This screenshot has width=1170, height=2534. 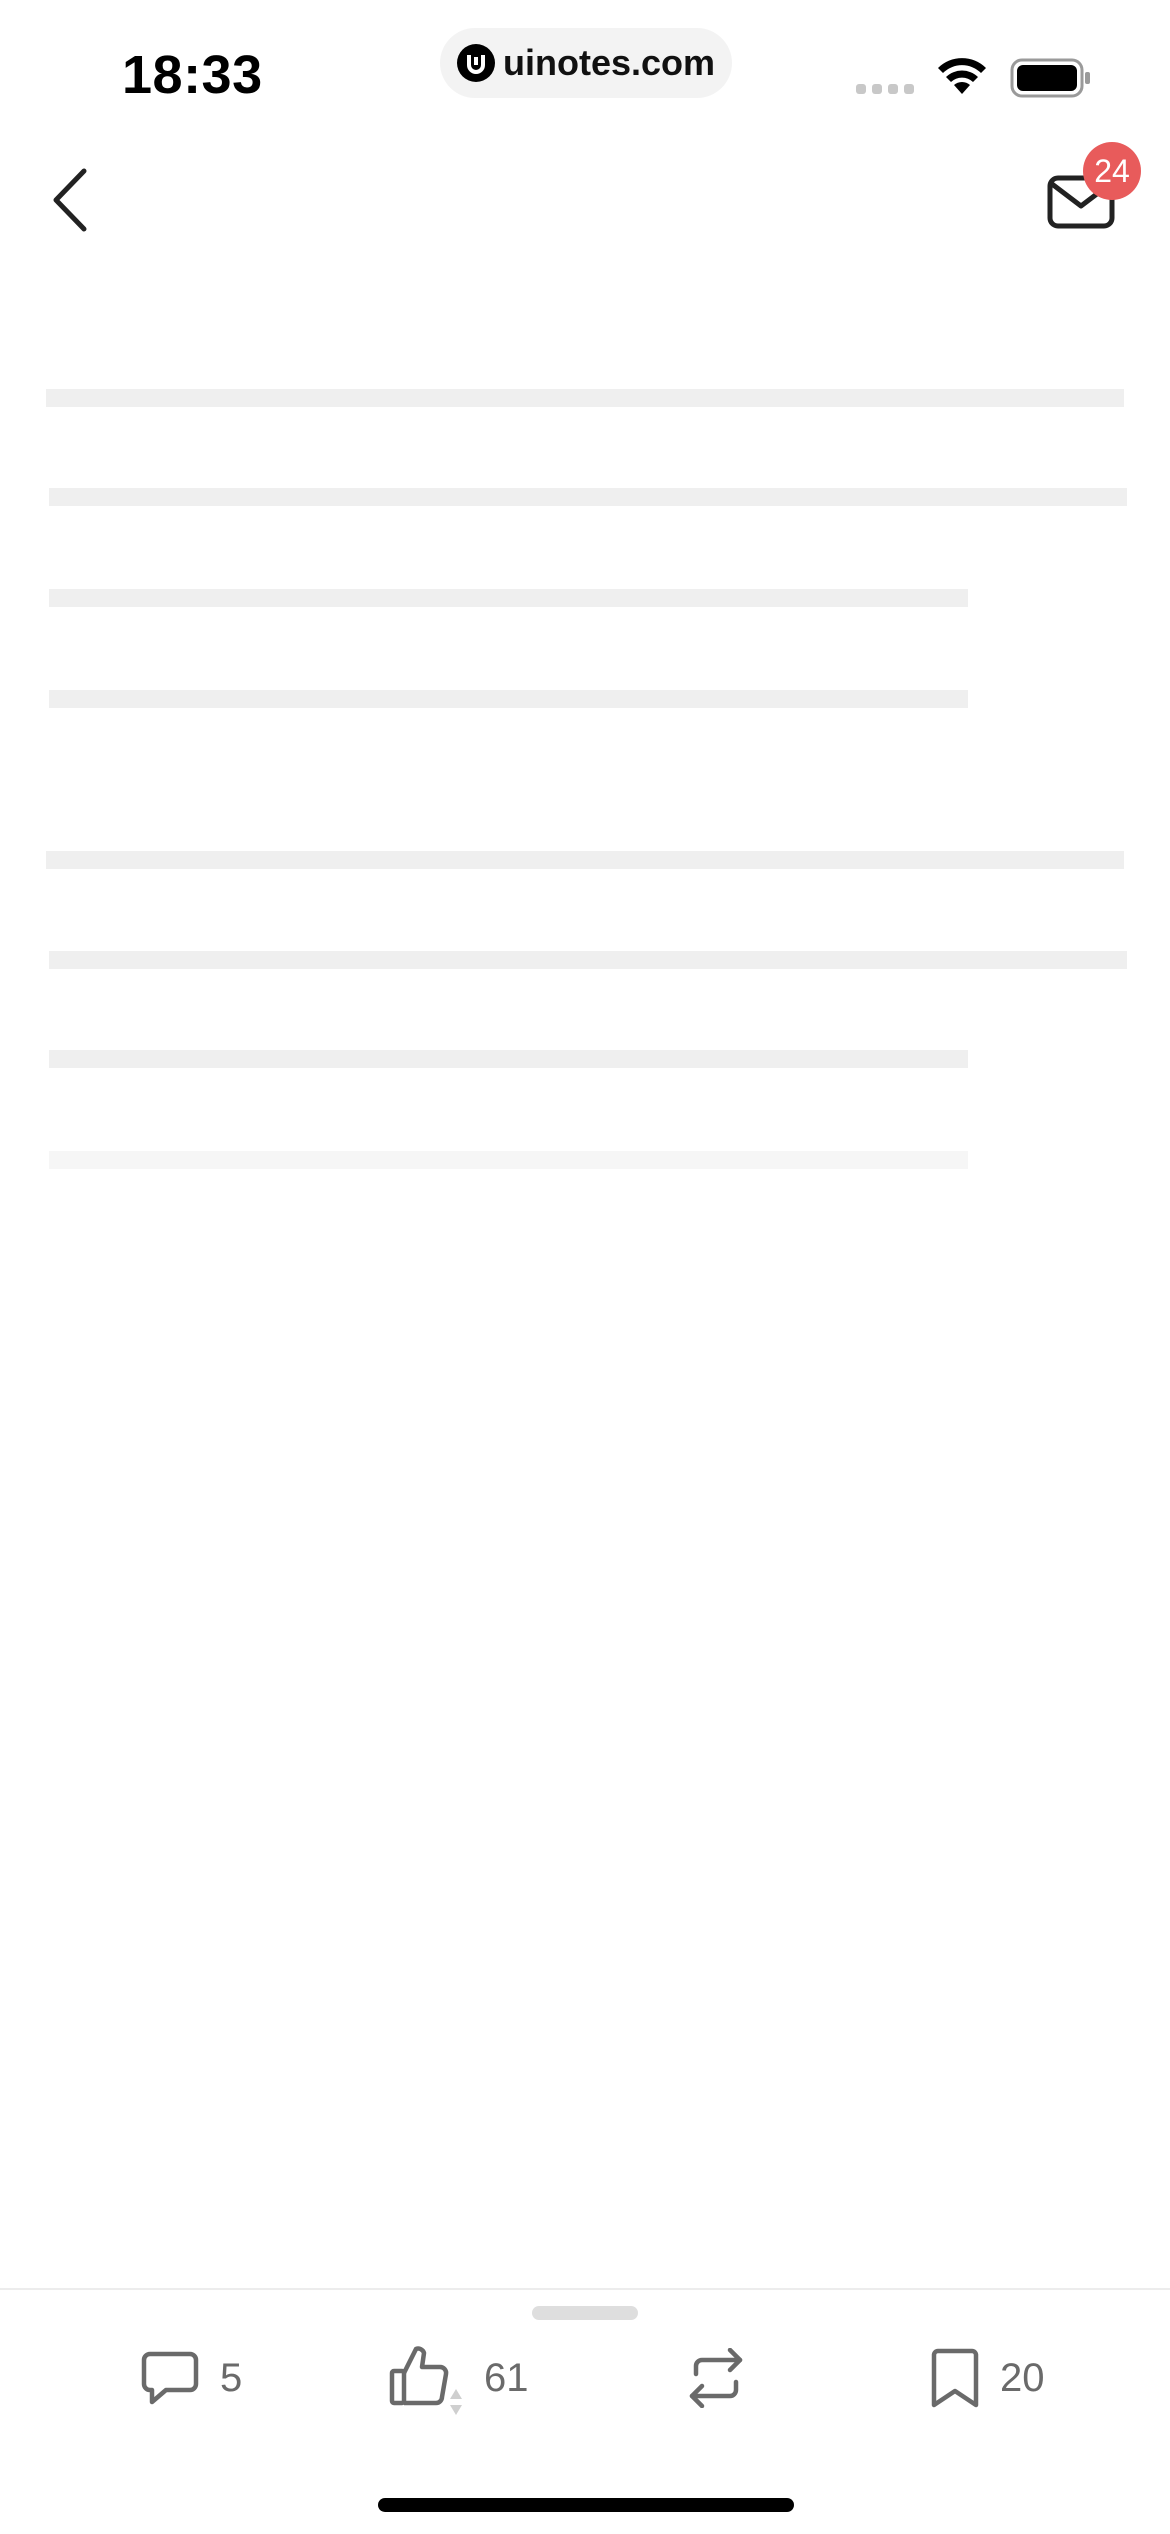 What do you see at coordinates (192, 75) in the screenshot?
I see `status-time: 18:33` at bounding box center [192, 75].